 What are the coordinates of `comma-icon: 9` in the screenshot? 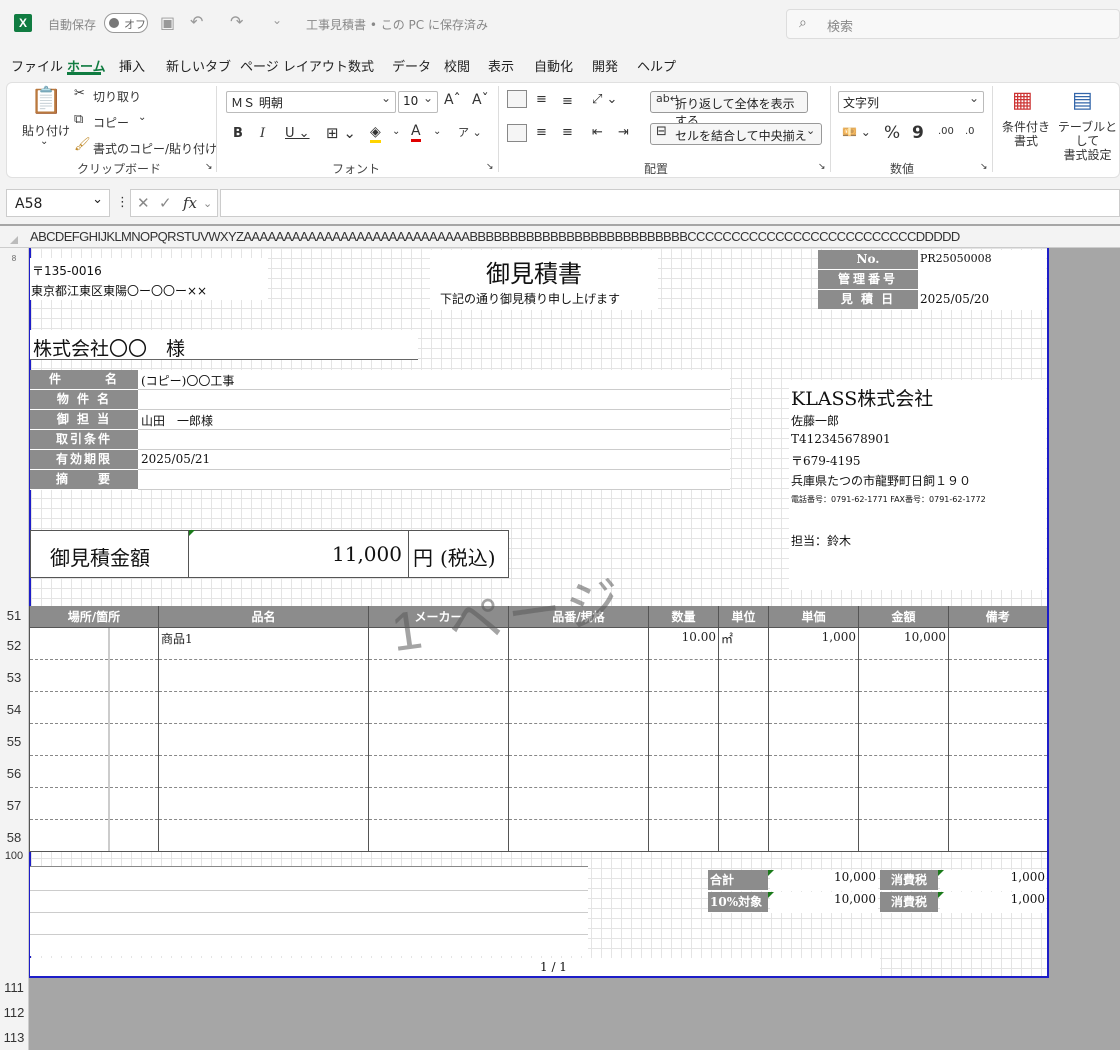 It's located at (918, 133).